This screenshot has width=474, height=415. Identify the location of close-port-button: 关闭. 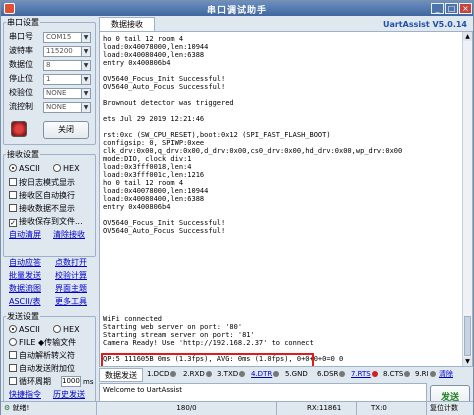
(66, 130).